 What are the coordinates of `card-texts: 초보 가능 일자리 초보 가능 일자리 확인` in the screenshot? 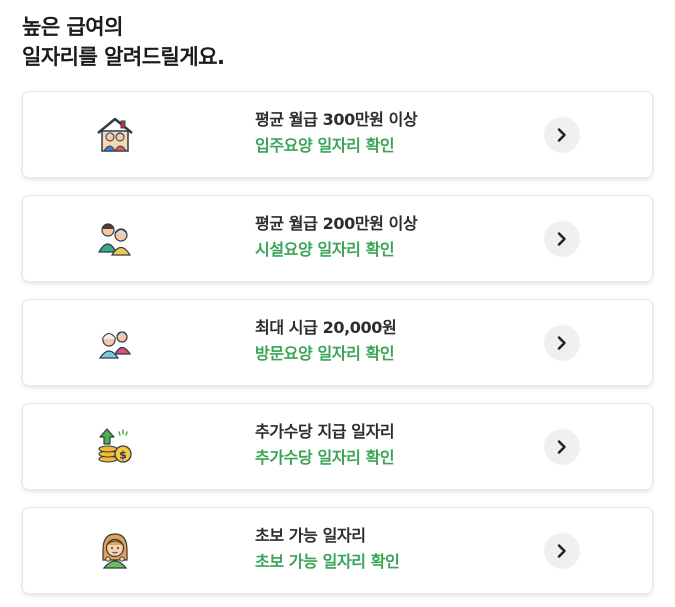 It's located at (390, 550).